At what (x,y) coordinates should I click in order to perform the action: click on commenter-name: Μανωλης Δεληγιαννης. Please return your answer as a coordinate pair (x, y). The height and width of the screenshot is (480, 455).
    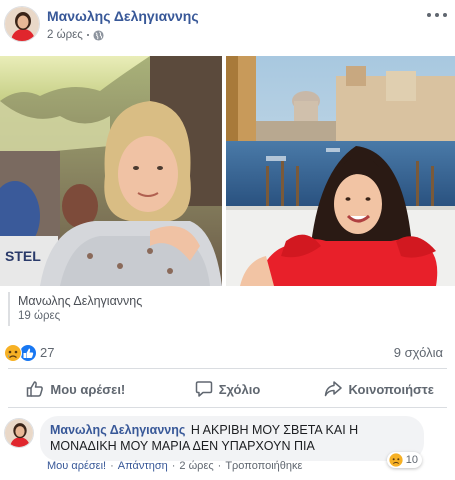
    Looking at the image, I should click on (117, 430).